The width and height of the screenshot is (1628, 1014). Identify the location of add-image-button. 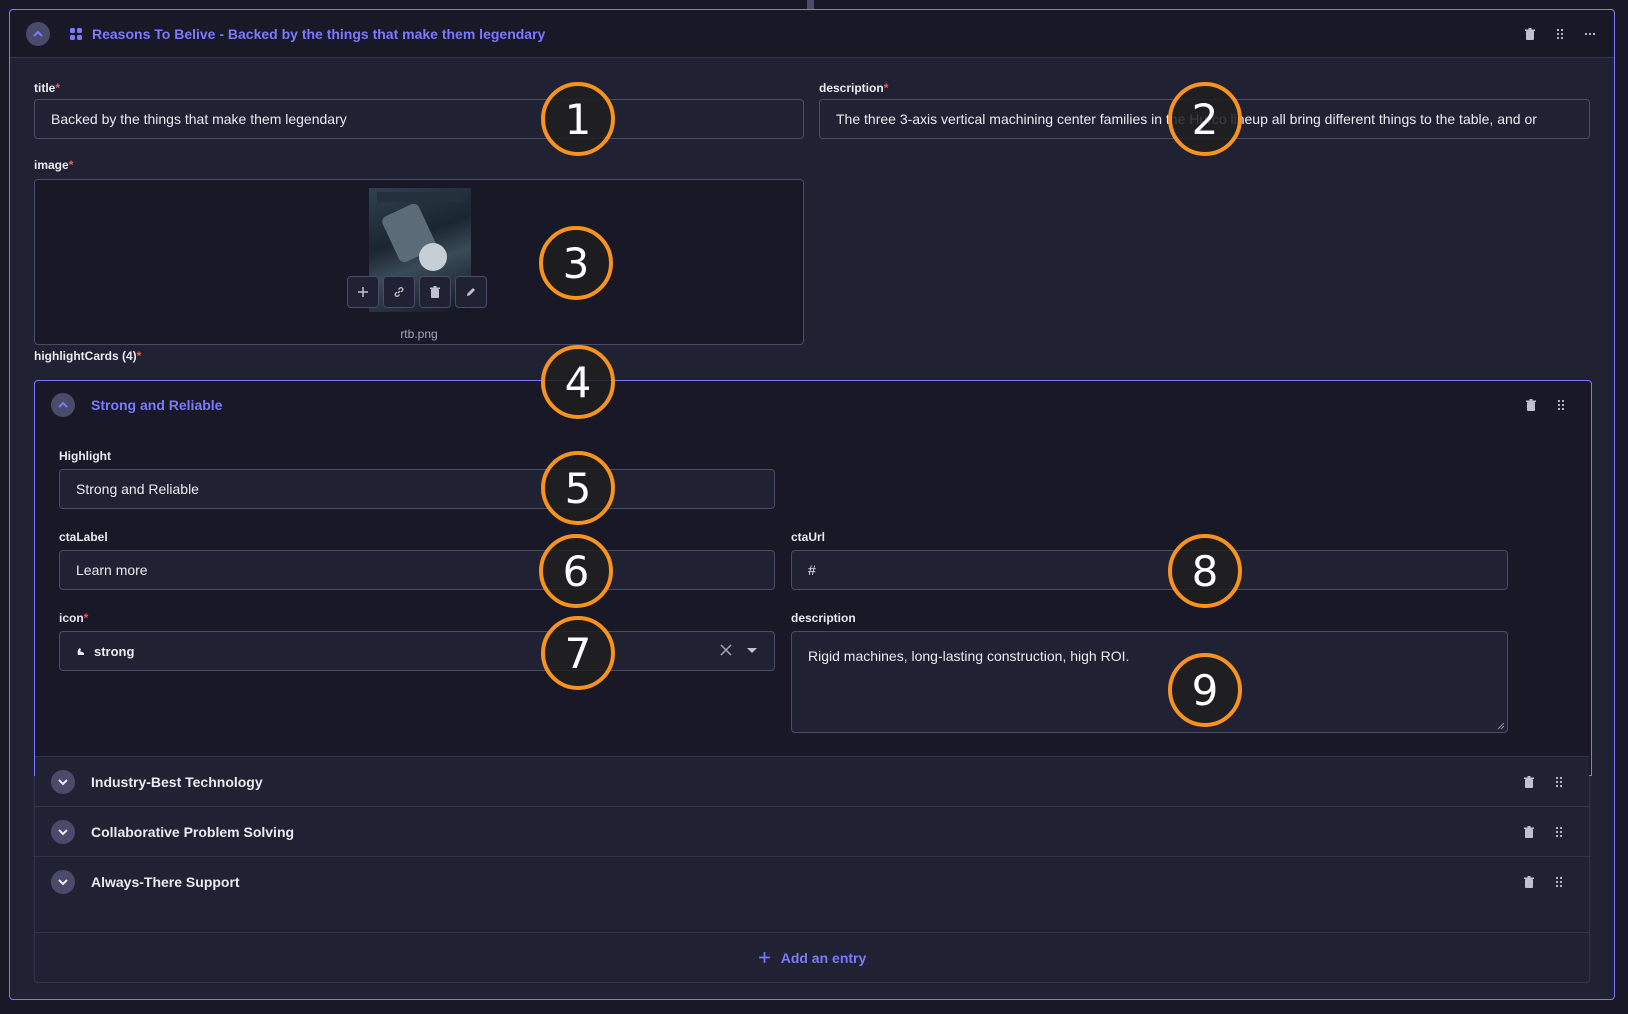
(363, 292).